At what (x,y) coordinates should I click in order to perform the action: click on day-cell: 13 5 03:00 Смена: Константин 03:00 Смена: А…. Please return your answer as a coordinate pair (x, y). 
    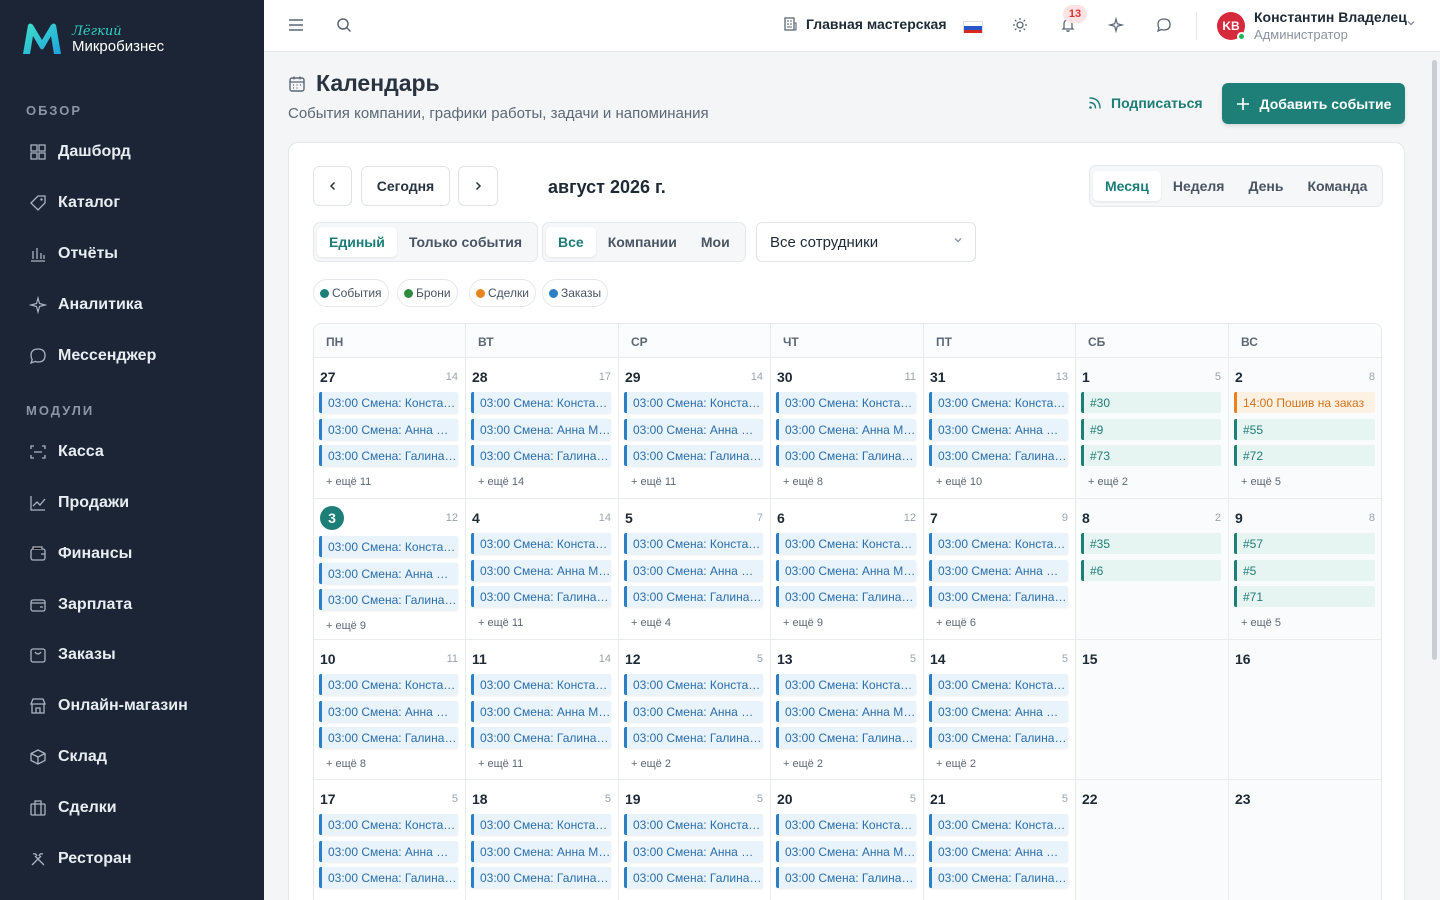
    Looking at the image, I should click on (847, 710).